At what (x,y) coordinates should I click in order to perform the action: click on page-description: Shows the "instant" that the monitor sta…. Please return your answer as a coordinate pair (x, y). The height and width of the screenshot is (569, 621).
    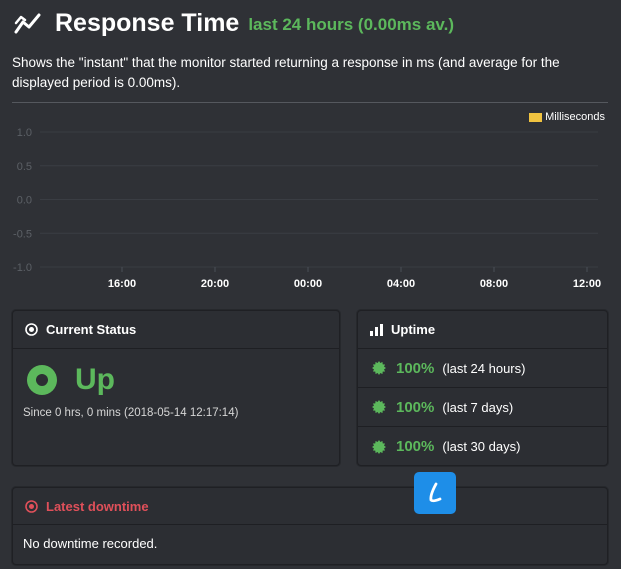
    Looking at the image, I should click on (286, 72).